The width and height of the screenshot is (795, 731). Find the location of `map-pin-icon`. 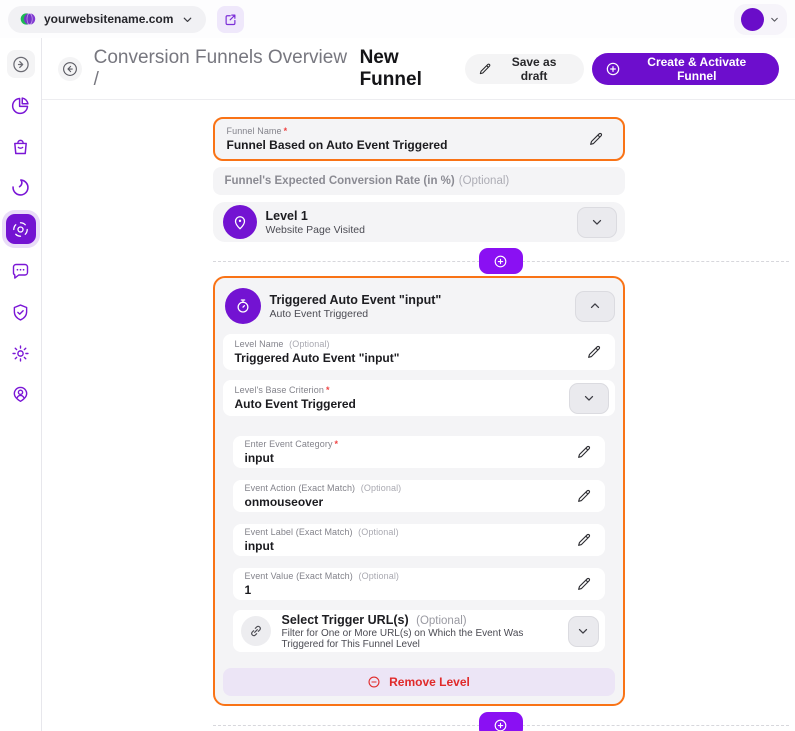

map-pin-icon is located at coordinates (239, 222).